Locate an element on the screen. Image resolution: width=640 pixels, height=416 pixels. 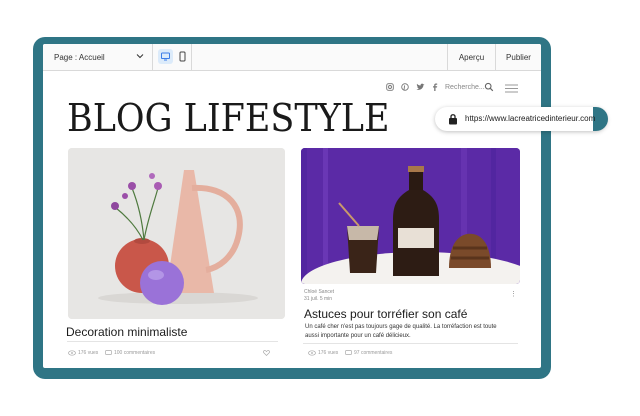
desktop-icon is located at coordinates (165, 56).